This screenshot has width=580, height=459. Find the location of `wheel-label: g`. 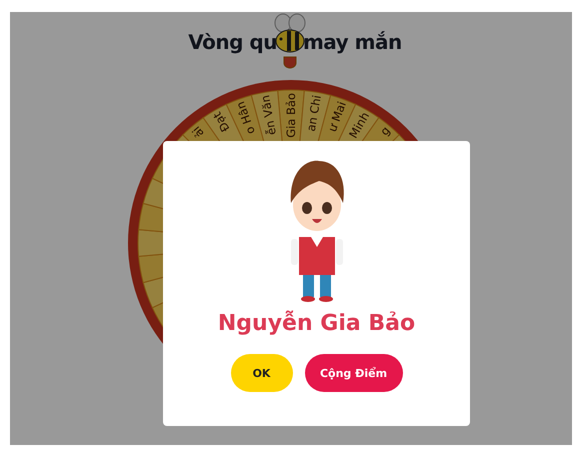

wheel-label: g is located at coordinates (385, 131).